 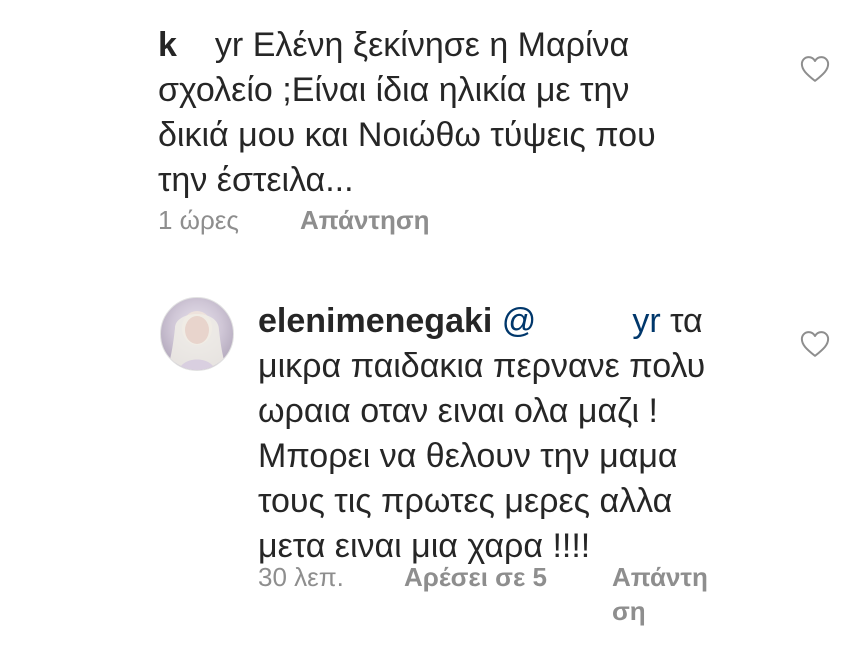 I want to click on reply-label-part2: ση, so click(x=629, y=611).